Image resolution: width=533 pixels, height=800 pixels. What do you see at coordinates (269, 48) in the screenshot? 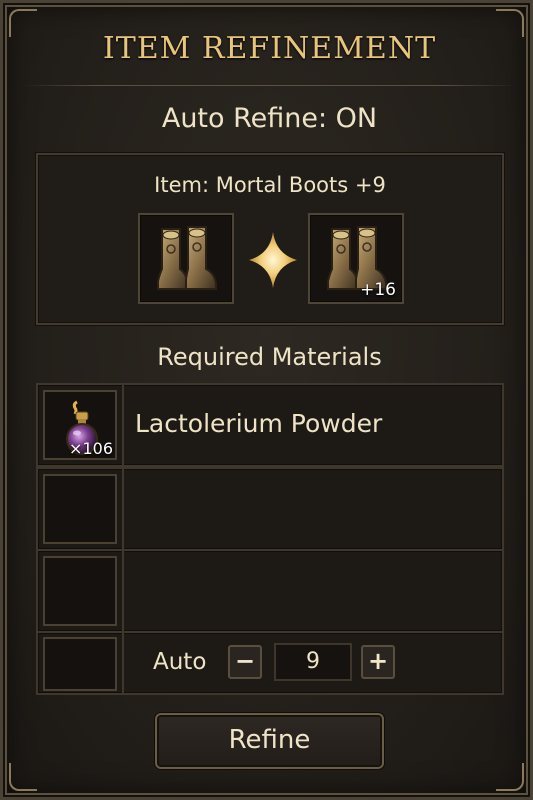
I see `window-title: ITEM REFINEMENT` at bounding box center [269, 48].